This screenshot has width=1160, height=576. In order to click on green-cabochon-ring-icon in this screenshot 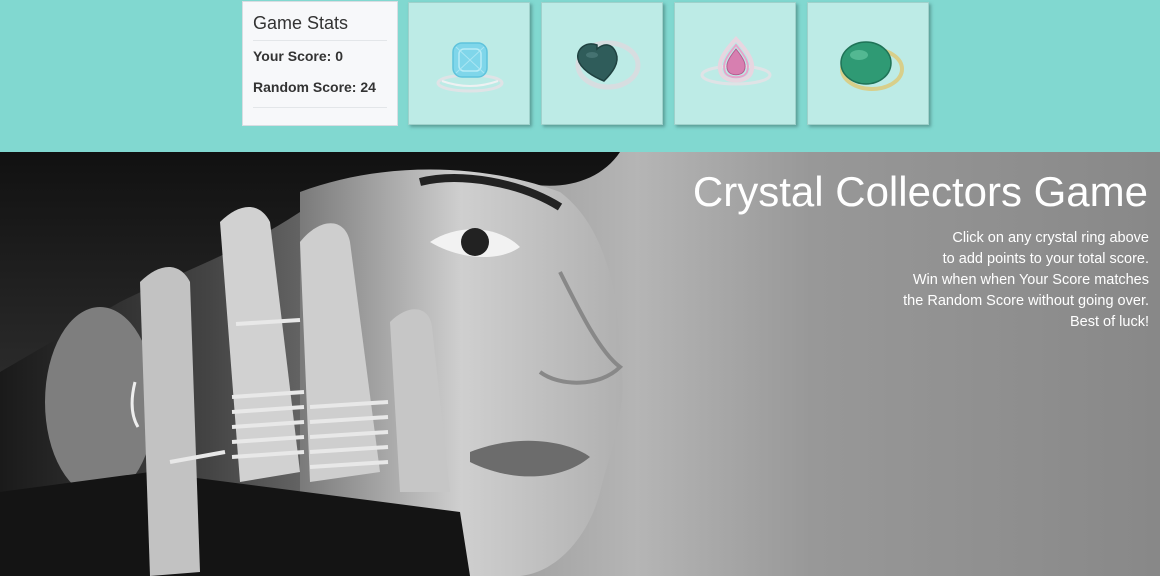, I will do `click(872, 66)`.